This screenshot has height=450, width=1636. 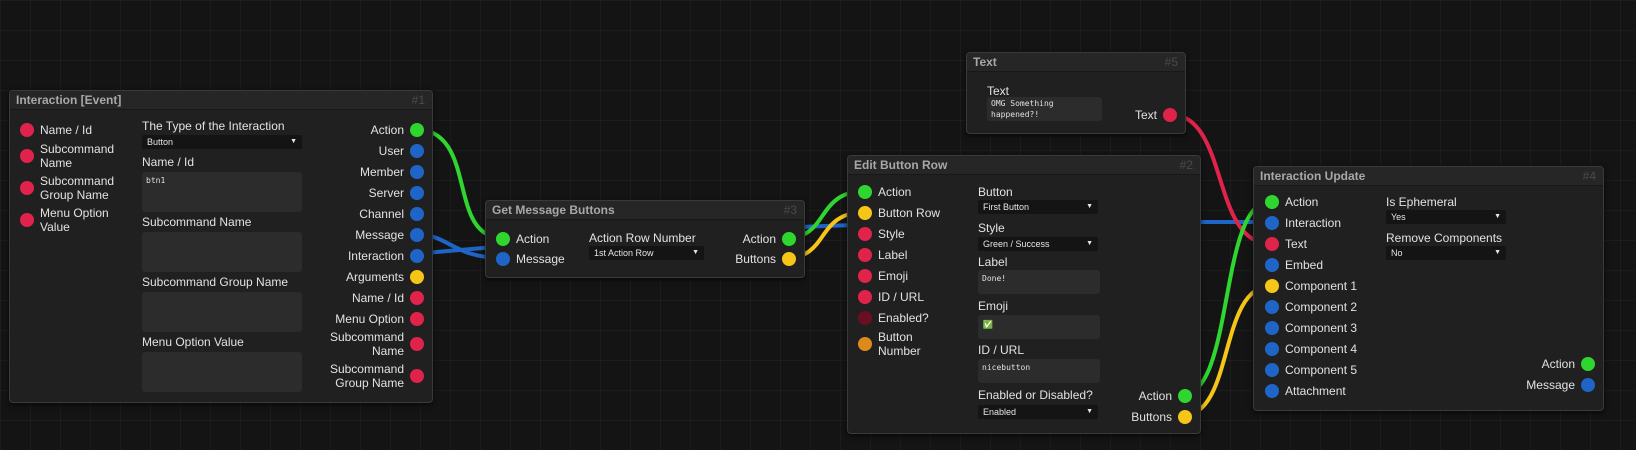 I want to click on action-row-number-select: 1st Action Row ▼, so click(x=646, y=253).